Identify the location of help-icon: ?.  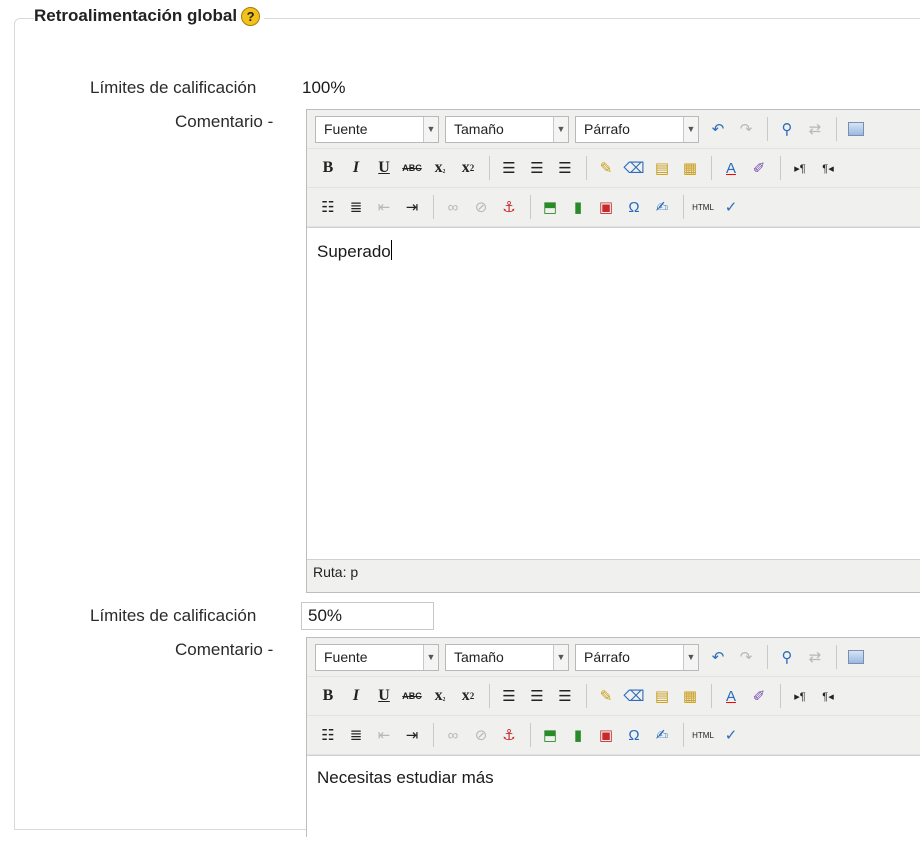
(251, 16).